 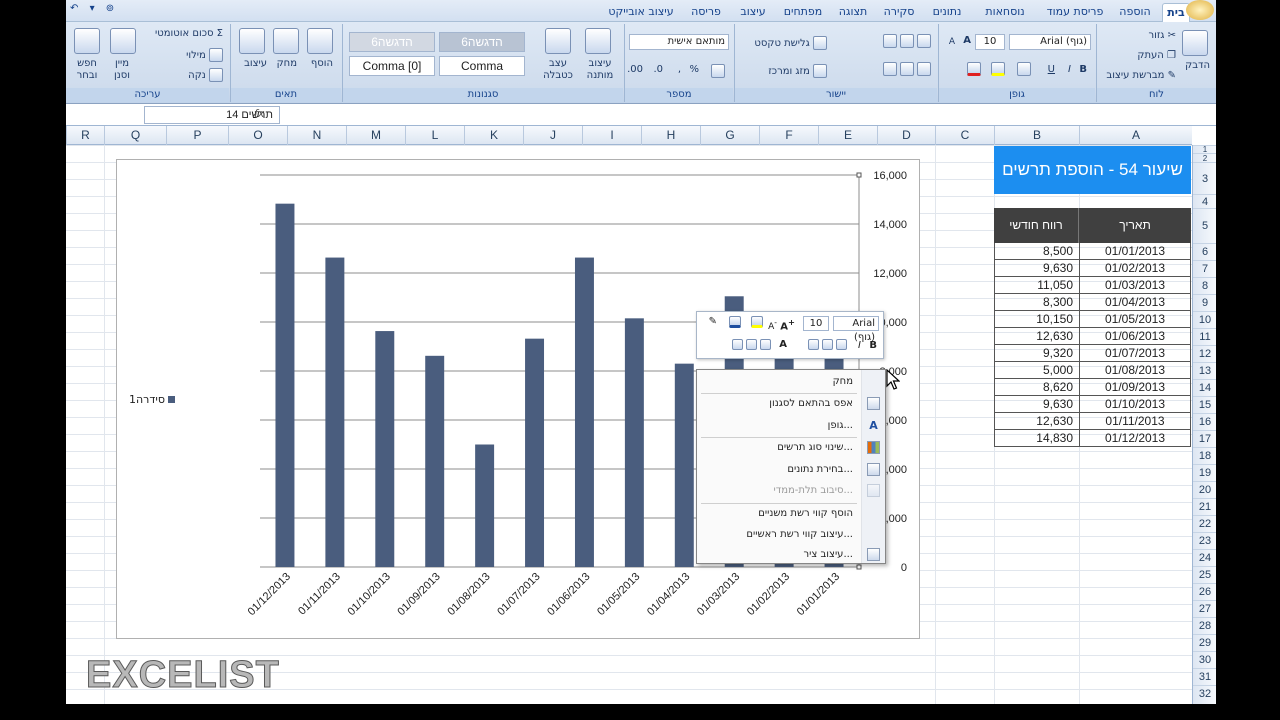 What do you see at coordinates (843, 382) in the screenshot?
I see `menu-item-delete: מחק` at bounding box center [843, 382].